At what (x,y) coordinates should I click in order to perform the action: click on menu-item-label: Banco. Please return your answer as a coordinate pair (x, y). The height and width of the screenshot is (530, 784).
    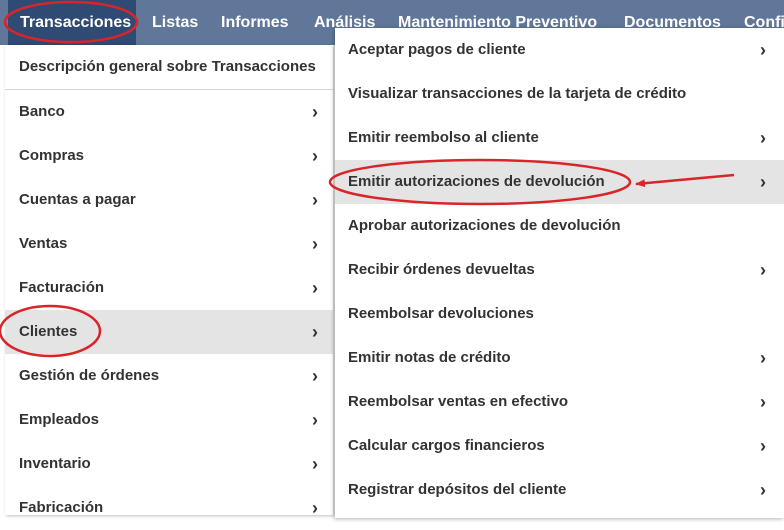
    Looking at the image, I should click on (42, 111).